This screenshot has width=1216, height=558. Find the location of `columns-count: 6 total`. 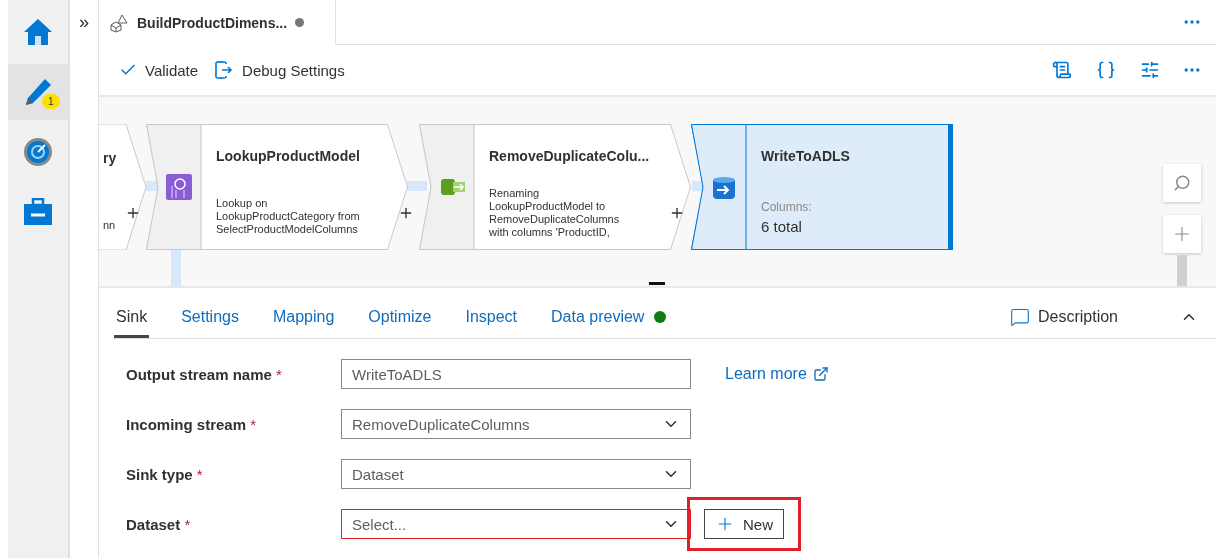

columns-count: 6 total is located at coordinates (781, 226).